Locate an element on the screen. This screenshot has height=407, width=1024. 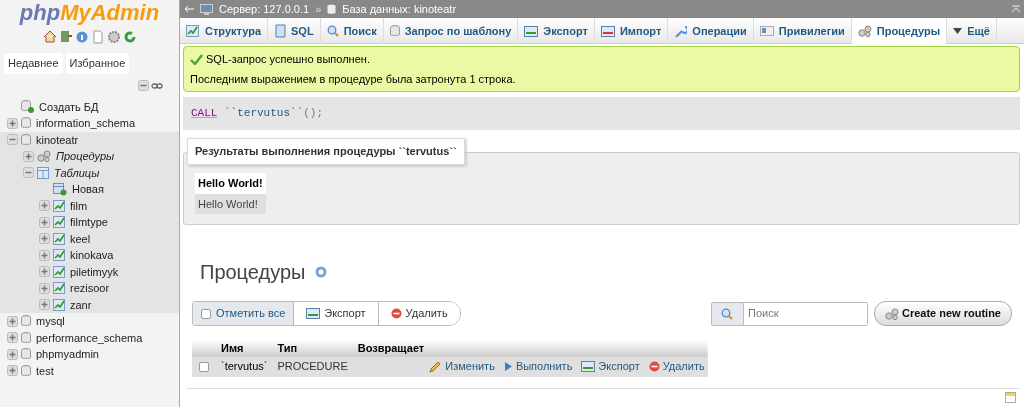
tab: Ещё is located at coordinates (972, 31).